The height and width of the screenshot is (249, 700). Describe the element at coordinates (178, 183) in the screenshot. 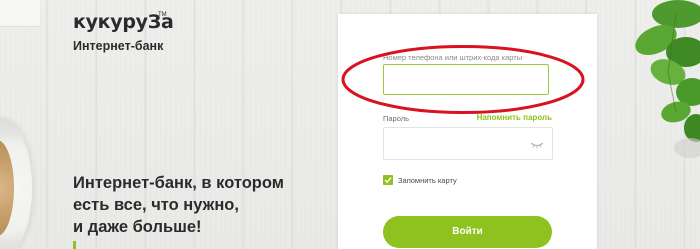

I see `headline-line: Интернет-банк, в котором` at that location.